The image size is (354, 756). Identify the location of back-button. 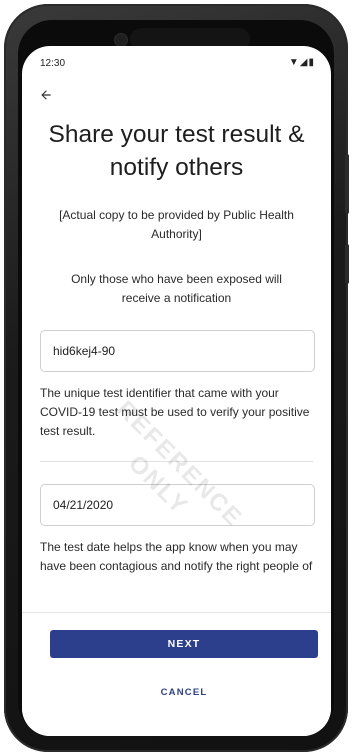
(46, 96).